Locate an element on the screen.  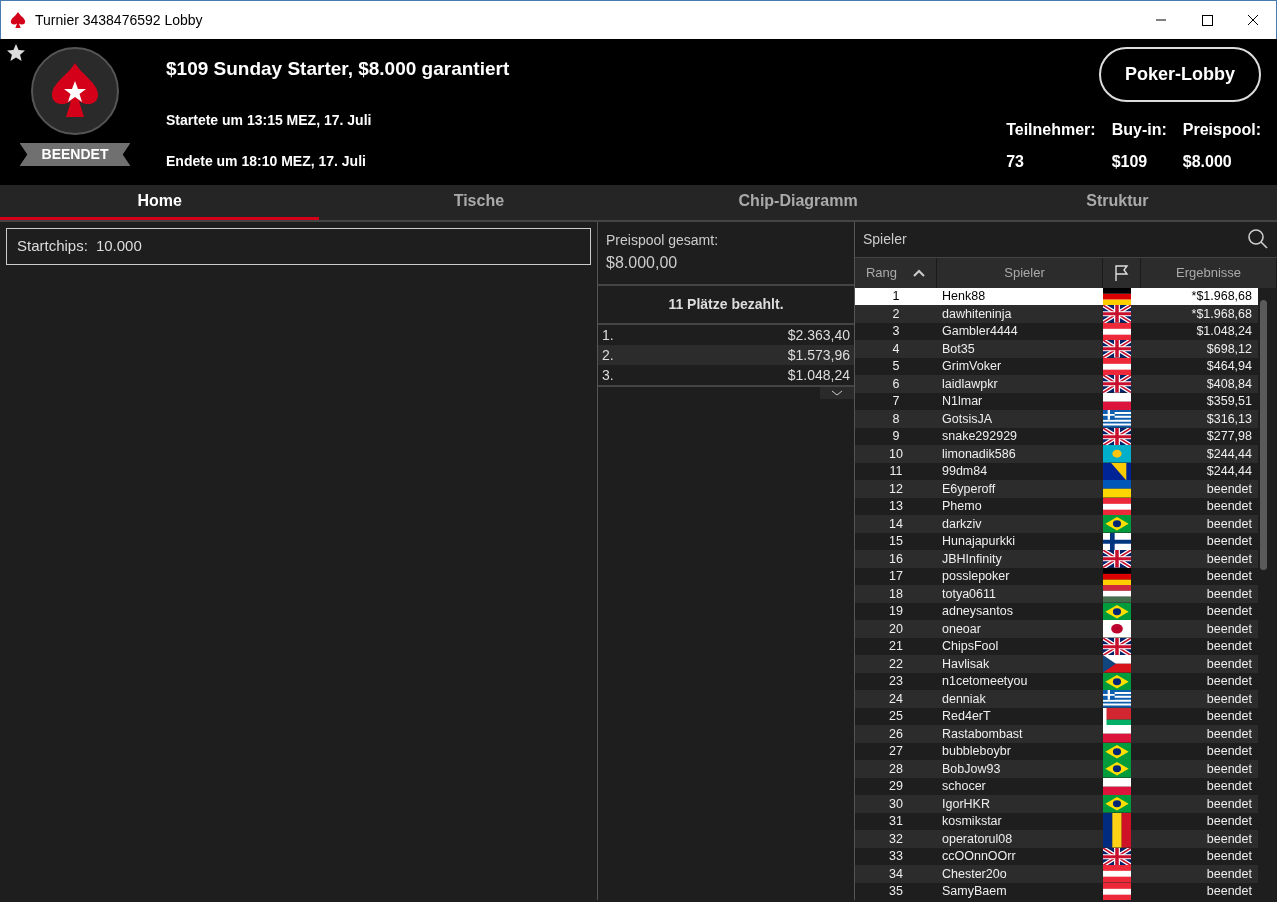
player-name: Rastabombast is located at coordinates (982, 734).